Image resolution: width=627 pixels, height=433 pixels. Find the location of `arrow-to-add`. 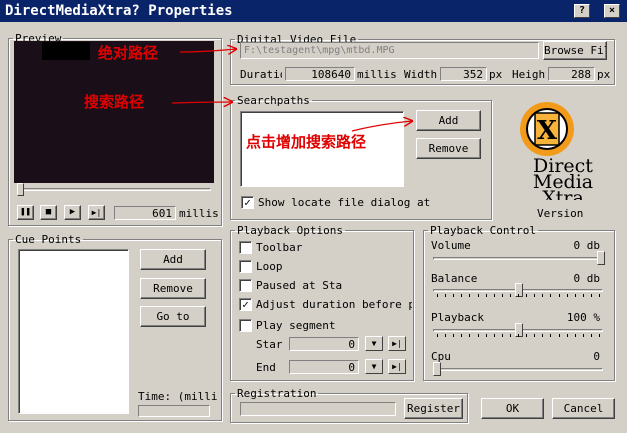

arrow-to-add is located at coordinates (381, 126).